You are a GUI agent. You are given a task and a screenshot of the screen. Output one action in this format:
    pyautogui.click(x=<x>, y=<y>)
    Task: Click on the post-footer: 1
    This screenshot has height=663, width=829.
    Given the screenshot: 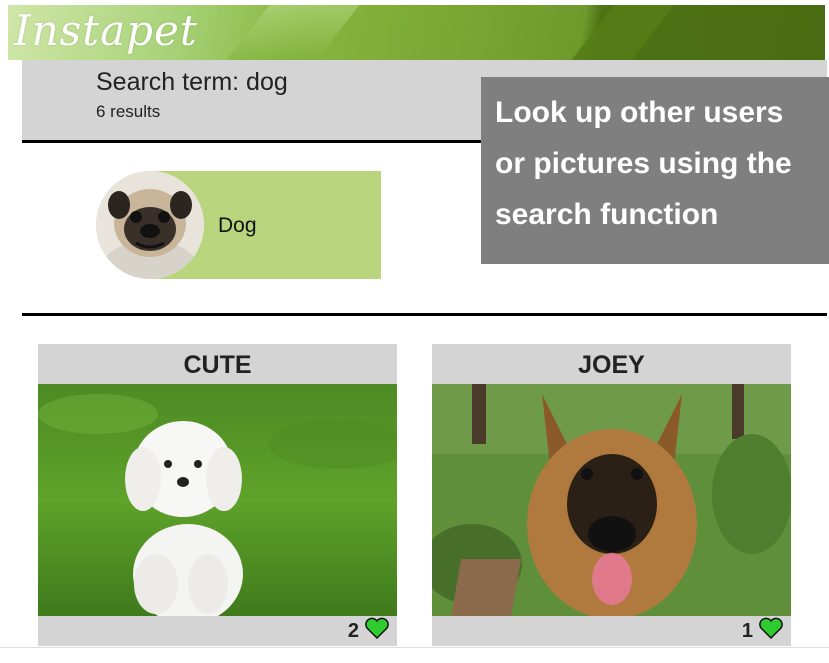 What is the action you would take?
    pyautogui.click(x=611, y=631)
    